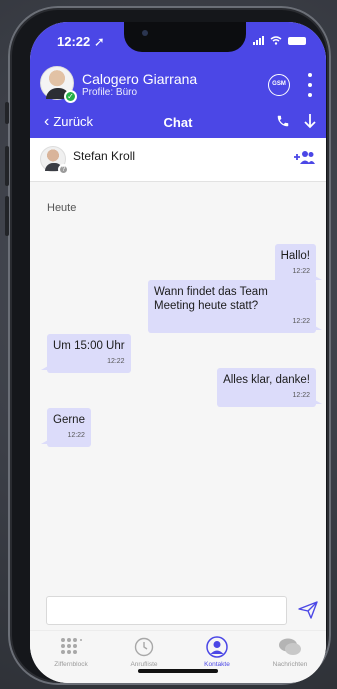 The height and width of the screenshot is (689, 337). I want to click on tab-label: Ziffernblock, so click(71, 664).